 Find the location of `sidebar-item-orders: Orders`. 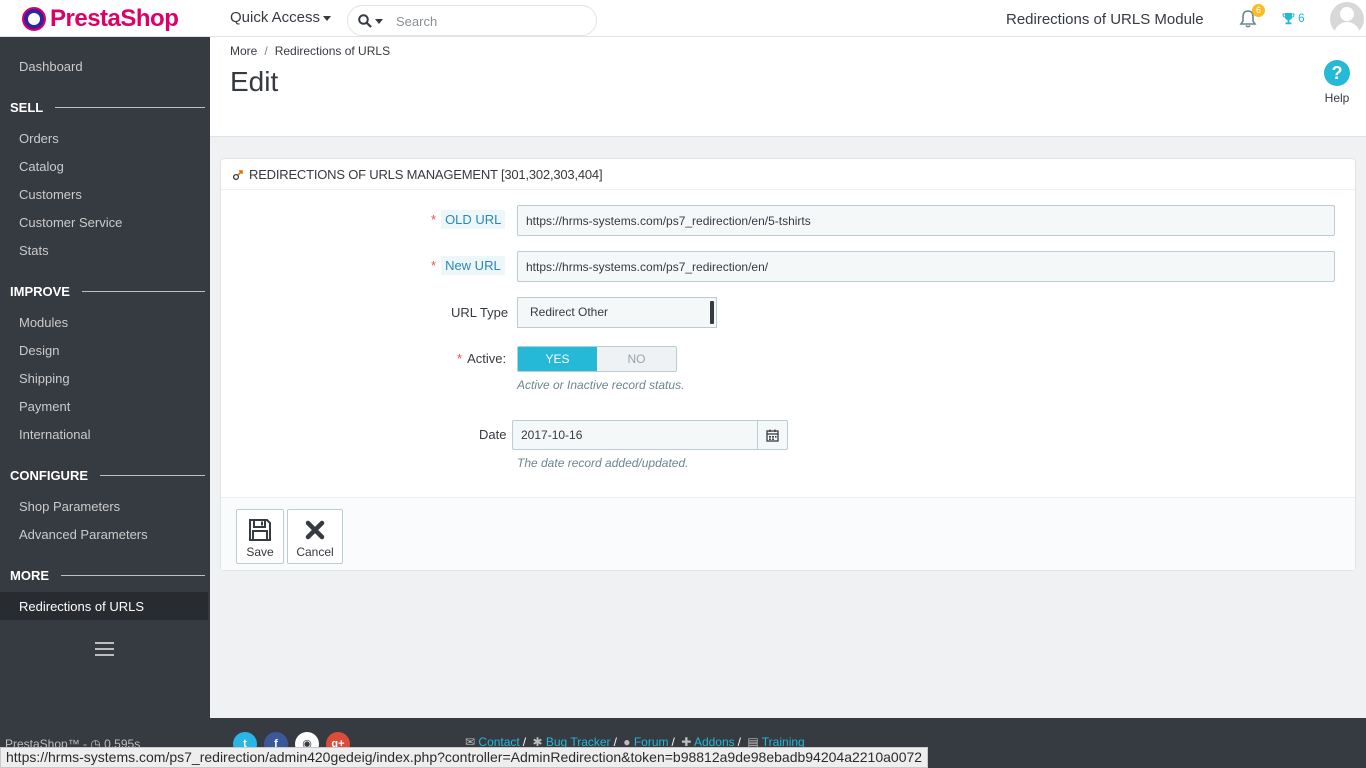

sidebar-item-orders: Orders is located at coordinates (39, 138).